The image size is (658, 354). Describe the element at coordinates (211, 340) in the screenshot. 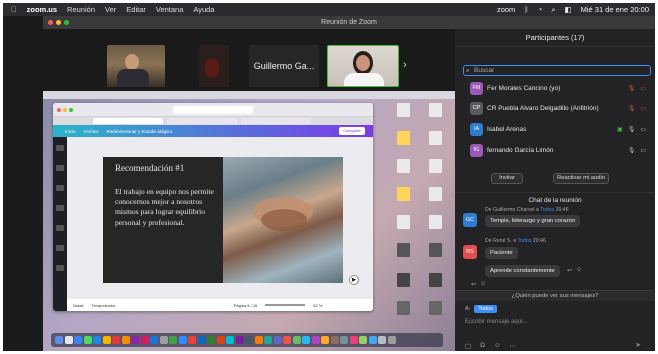

I see `excel-icon` at that location.